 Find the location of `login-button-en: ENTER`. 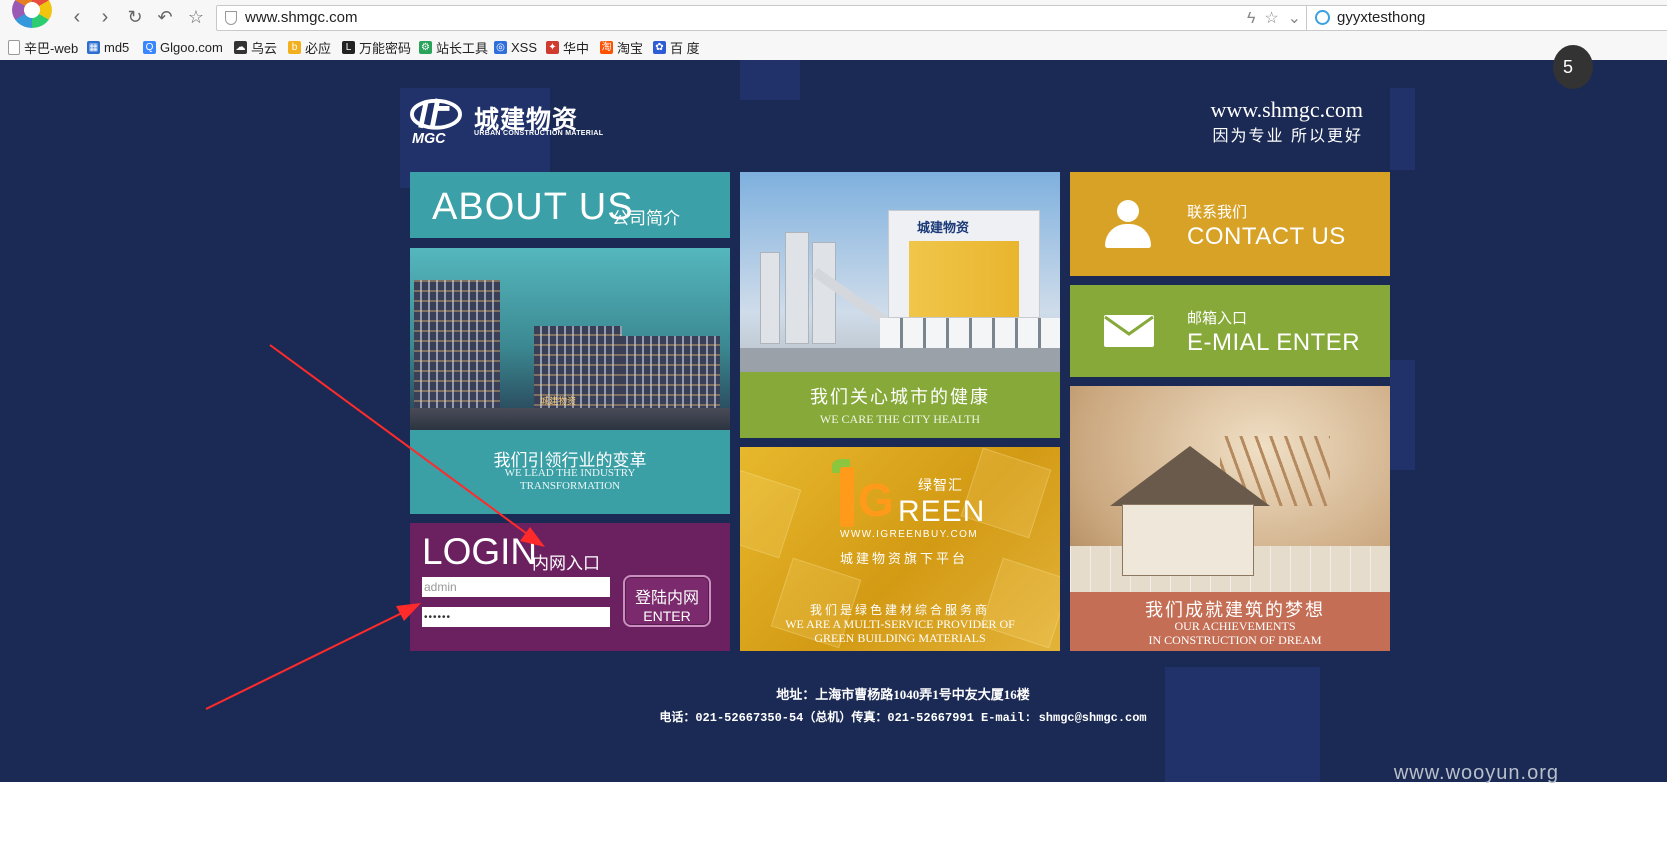

login-button-en: ENTER is located at coordinates (667, 616).